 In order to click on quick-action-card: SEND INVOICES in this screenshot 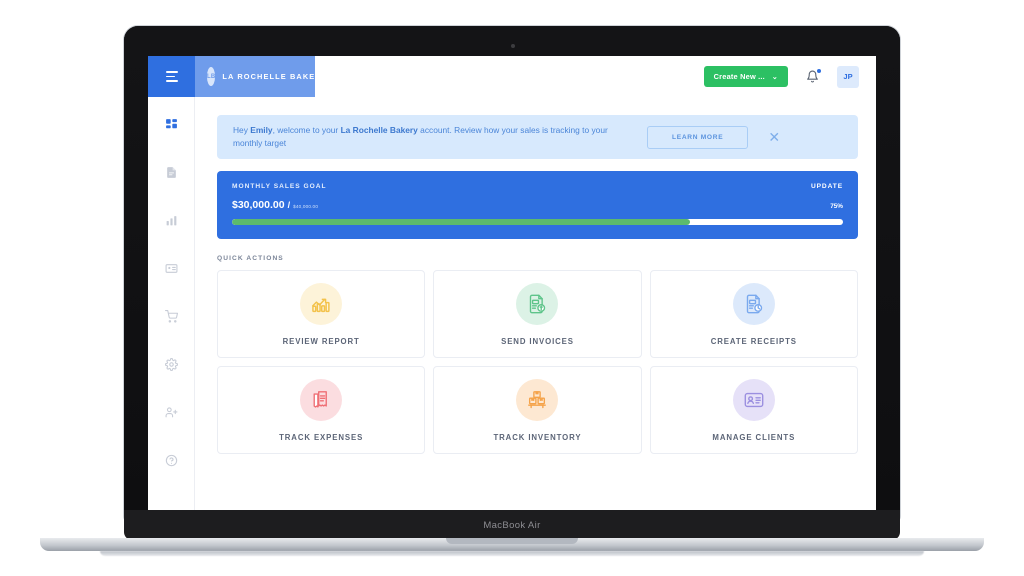, I will do `click(537, 314)`.